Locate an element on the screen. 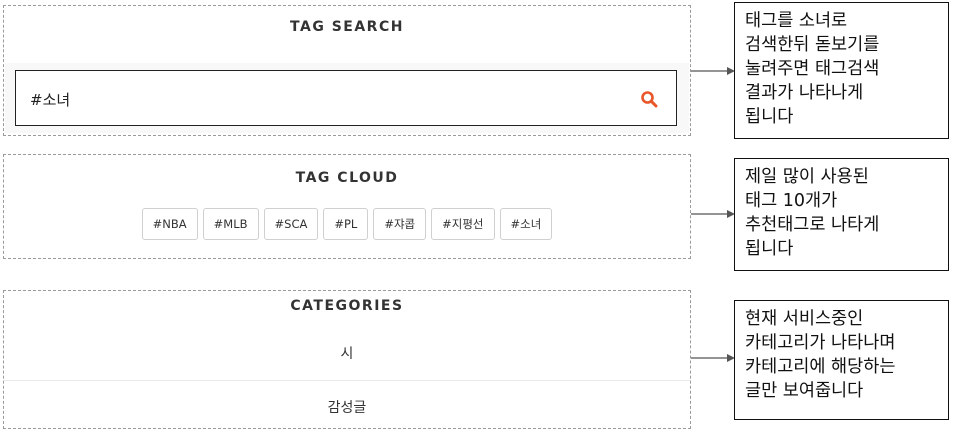 The width and height of the screenshot is (954, 432). tag-chip: #PL is located at coordinates (346, 224).